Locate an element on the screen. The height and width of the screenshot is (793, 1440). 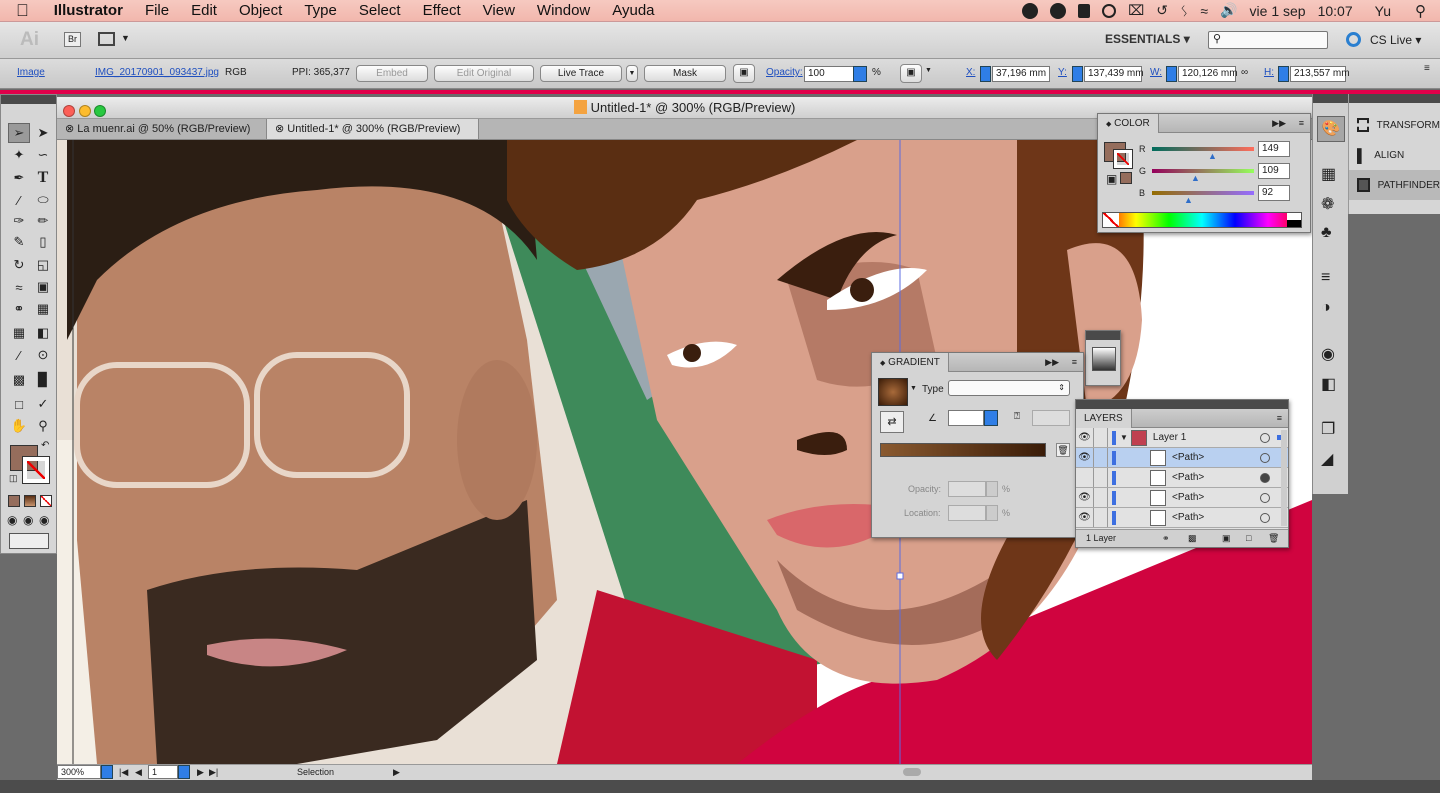
black-swatch is located at coordinates (1294, 223).